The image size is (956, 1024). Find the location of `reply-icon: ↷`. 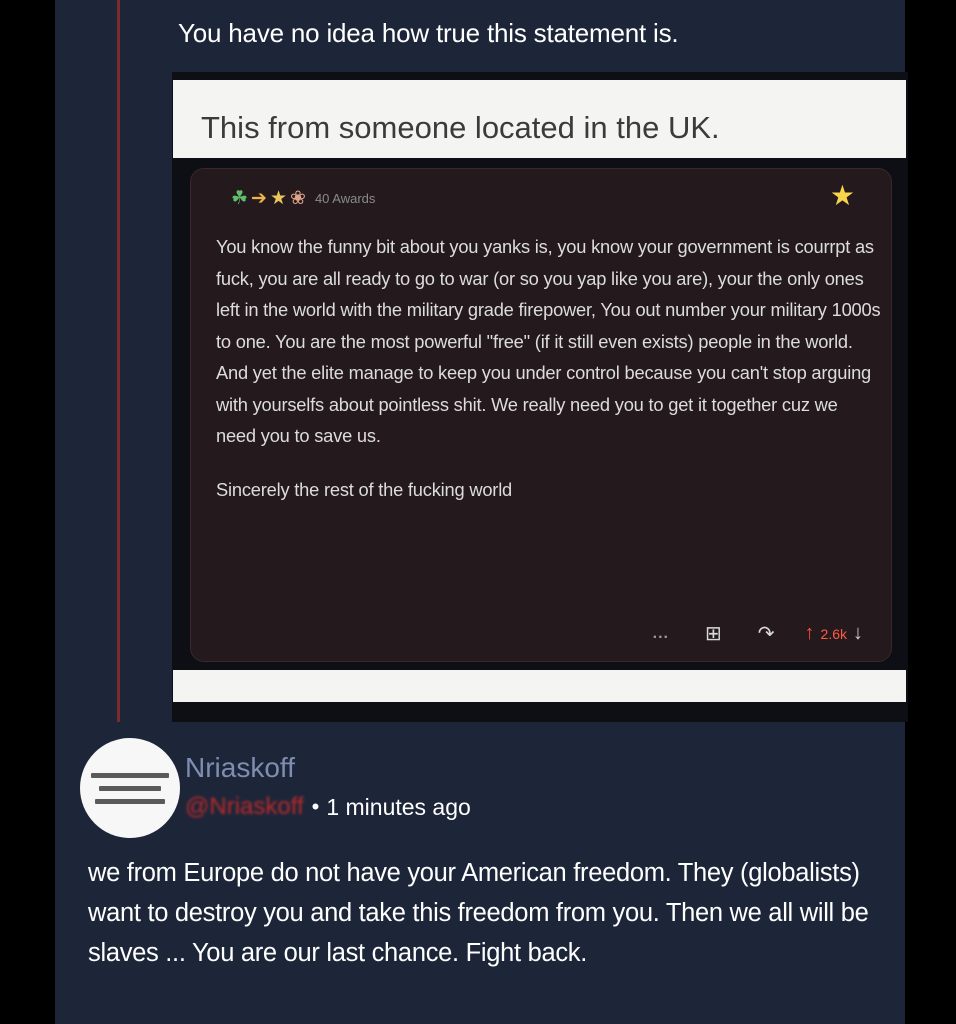

reply-icon: ↷ is located at coordinates (766, 633).